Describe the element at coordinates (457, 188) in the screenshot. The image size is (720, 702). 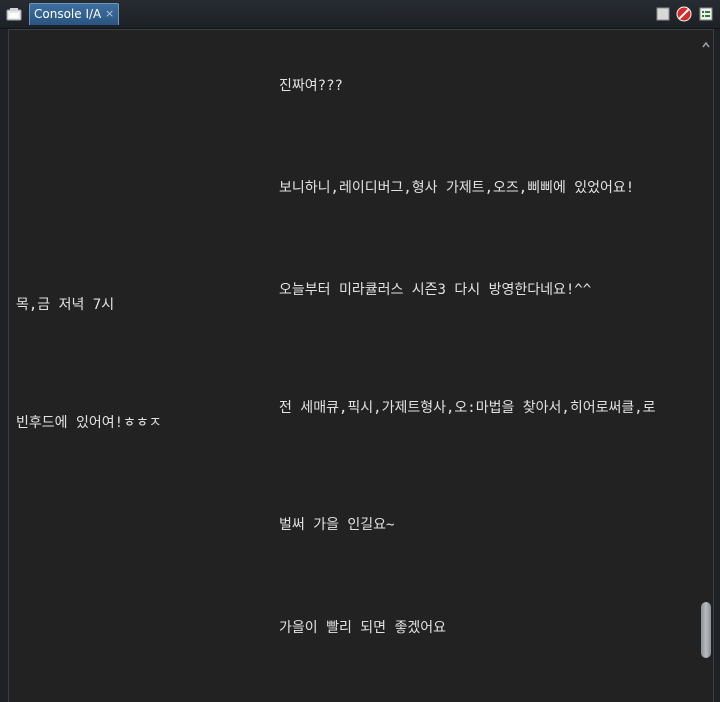
I see `console-line: 보니하니,레이디버그,형사 가제트,오즈,삐삐에 있었어요!` at that location.